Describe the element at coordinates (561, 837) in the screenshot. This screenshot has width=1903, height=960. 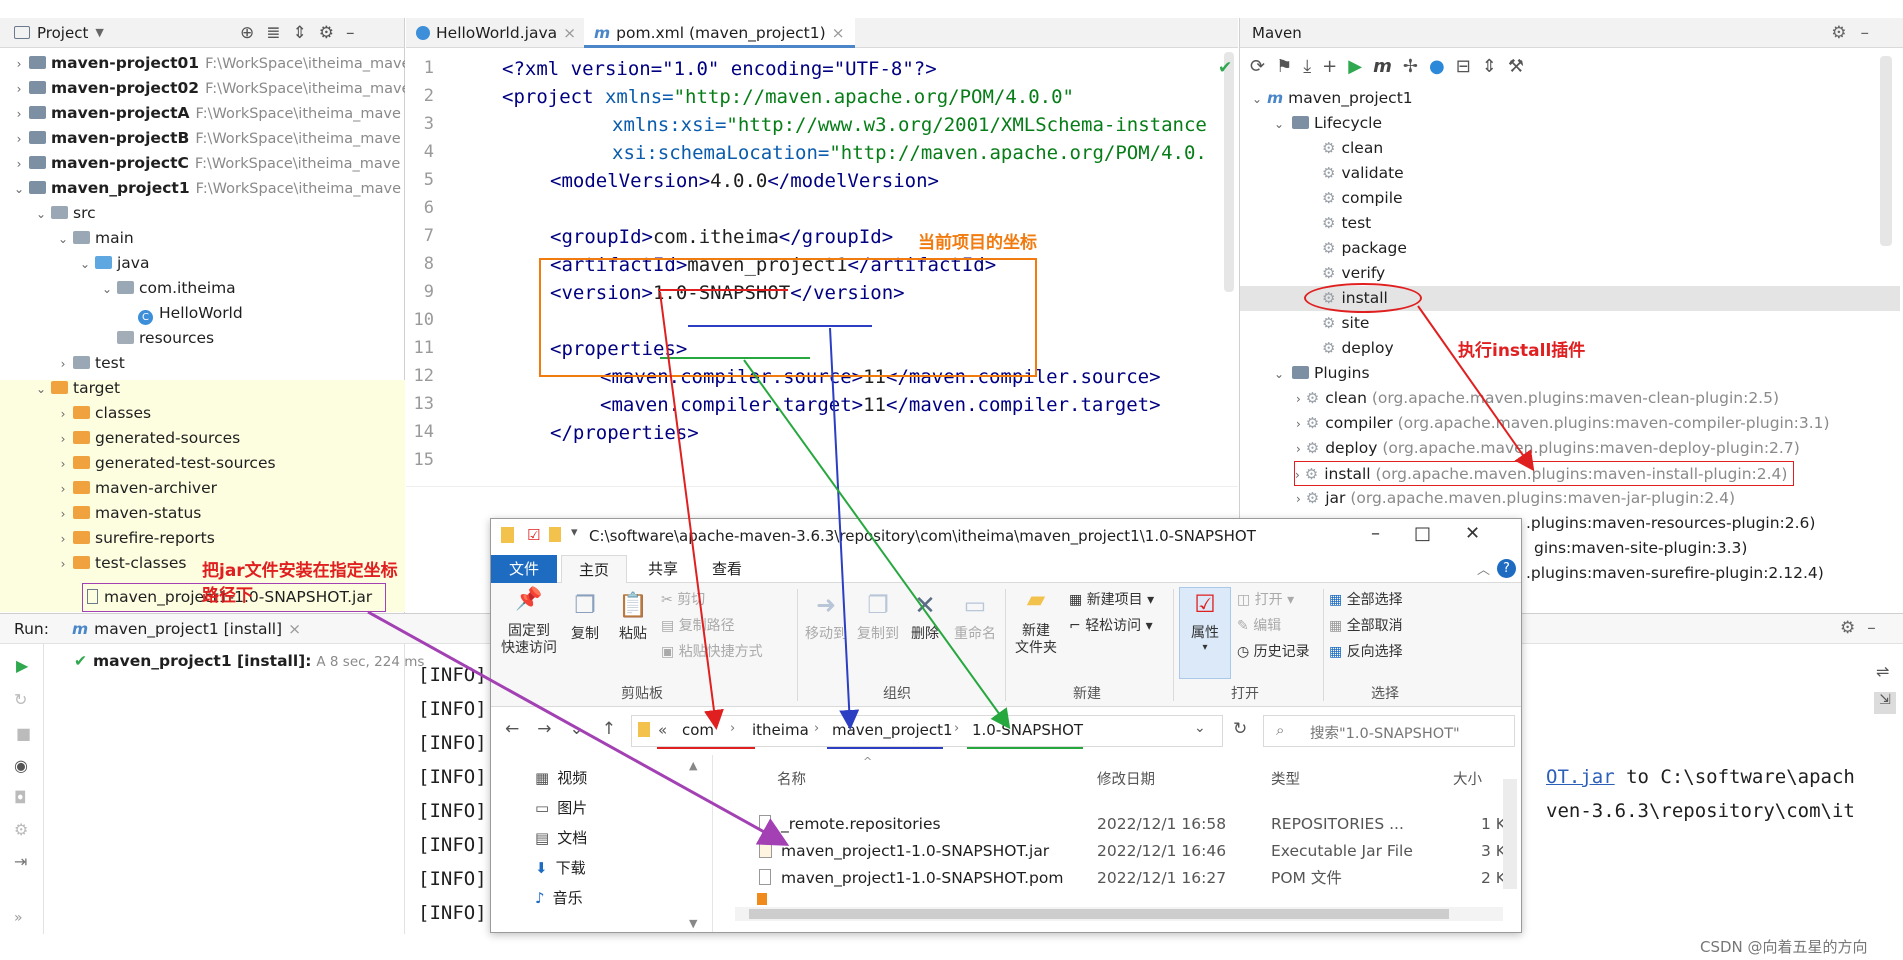
I see `sidebar-item-documents: ▤ 文档` at that location.